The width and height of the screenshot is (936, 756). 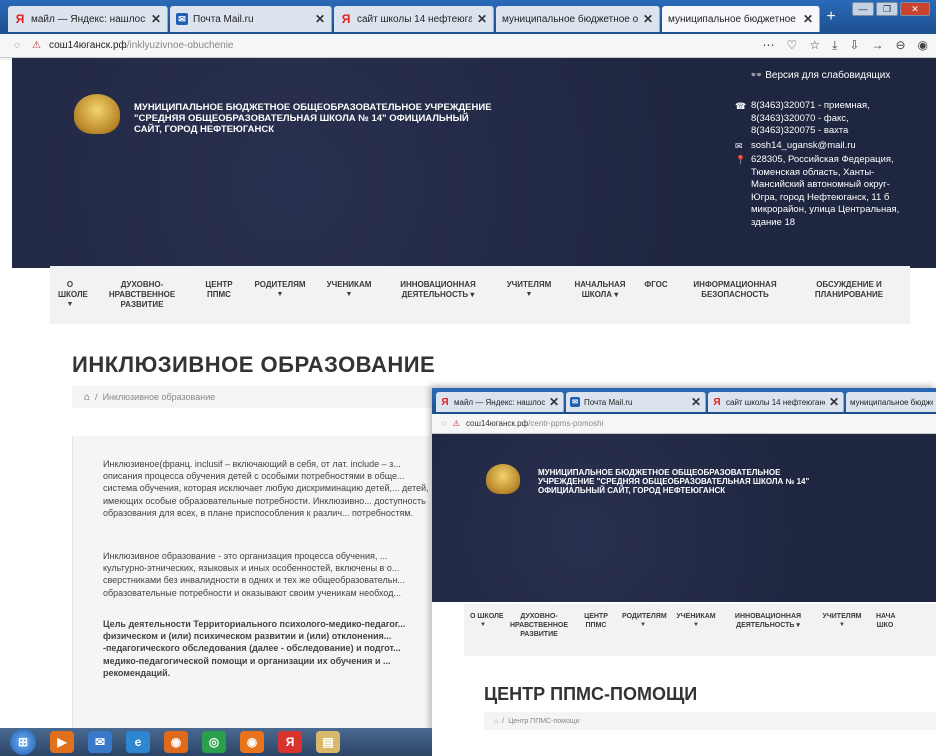 I want to click on yandex-icon: Я, so click(x=445, y=402).